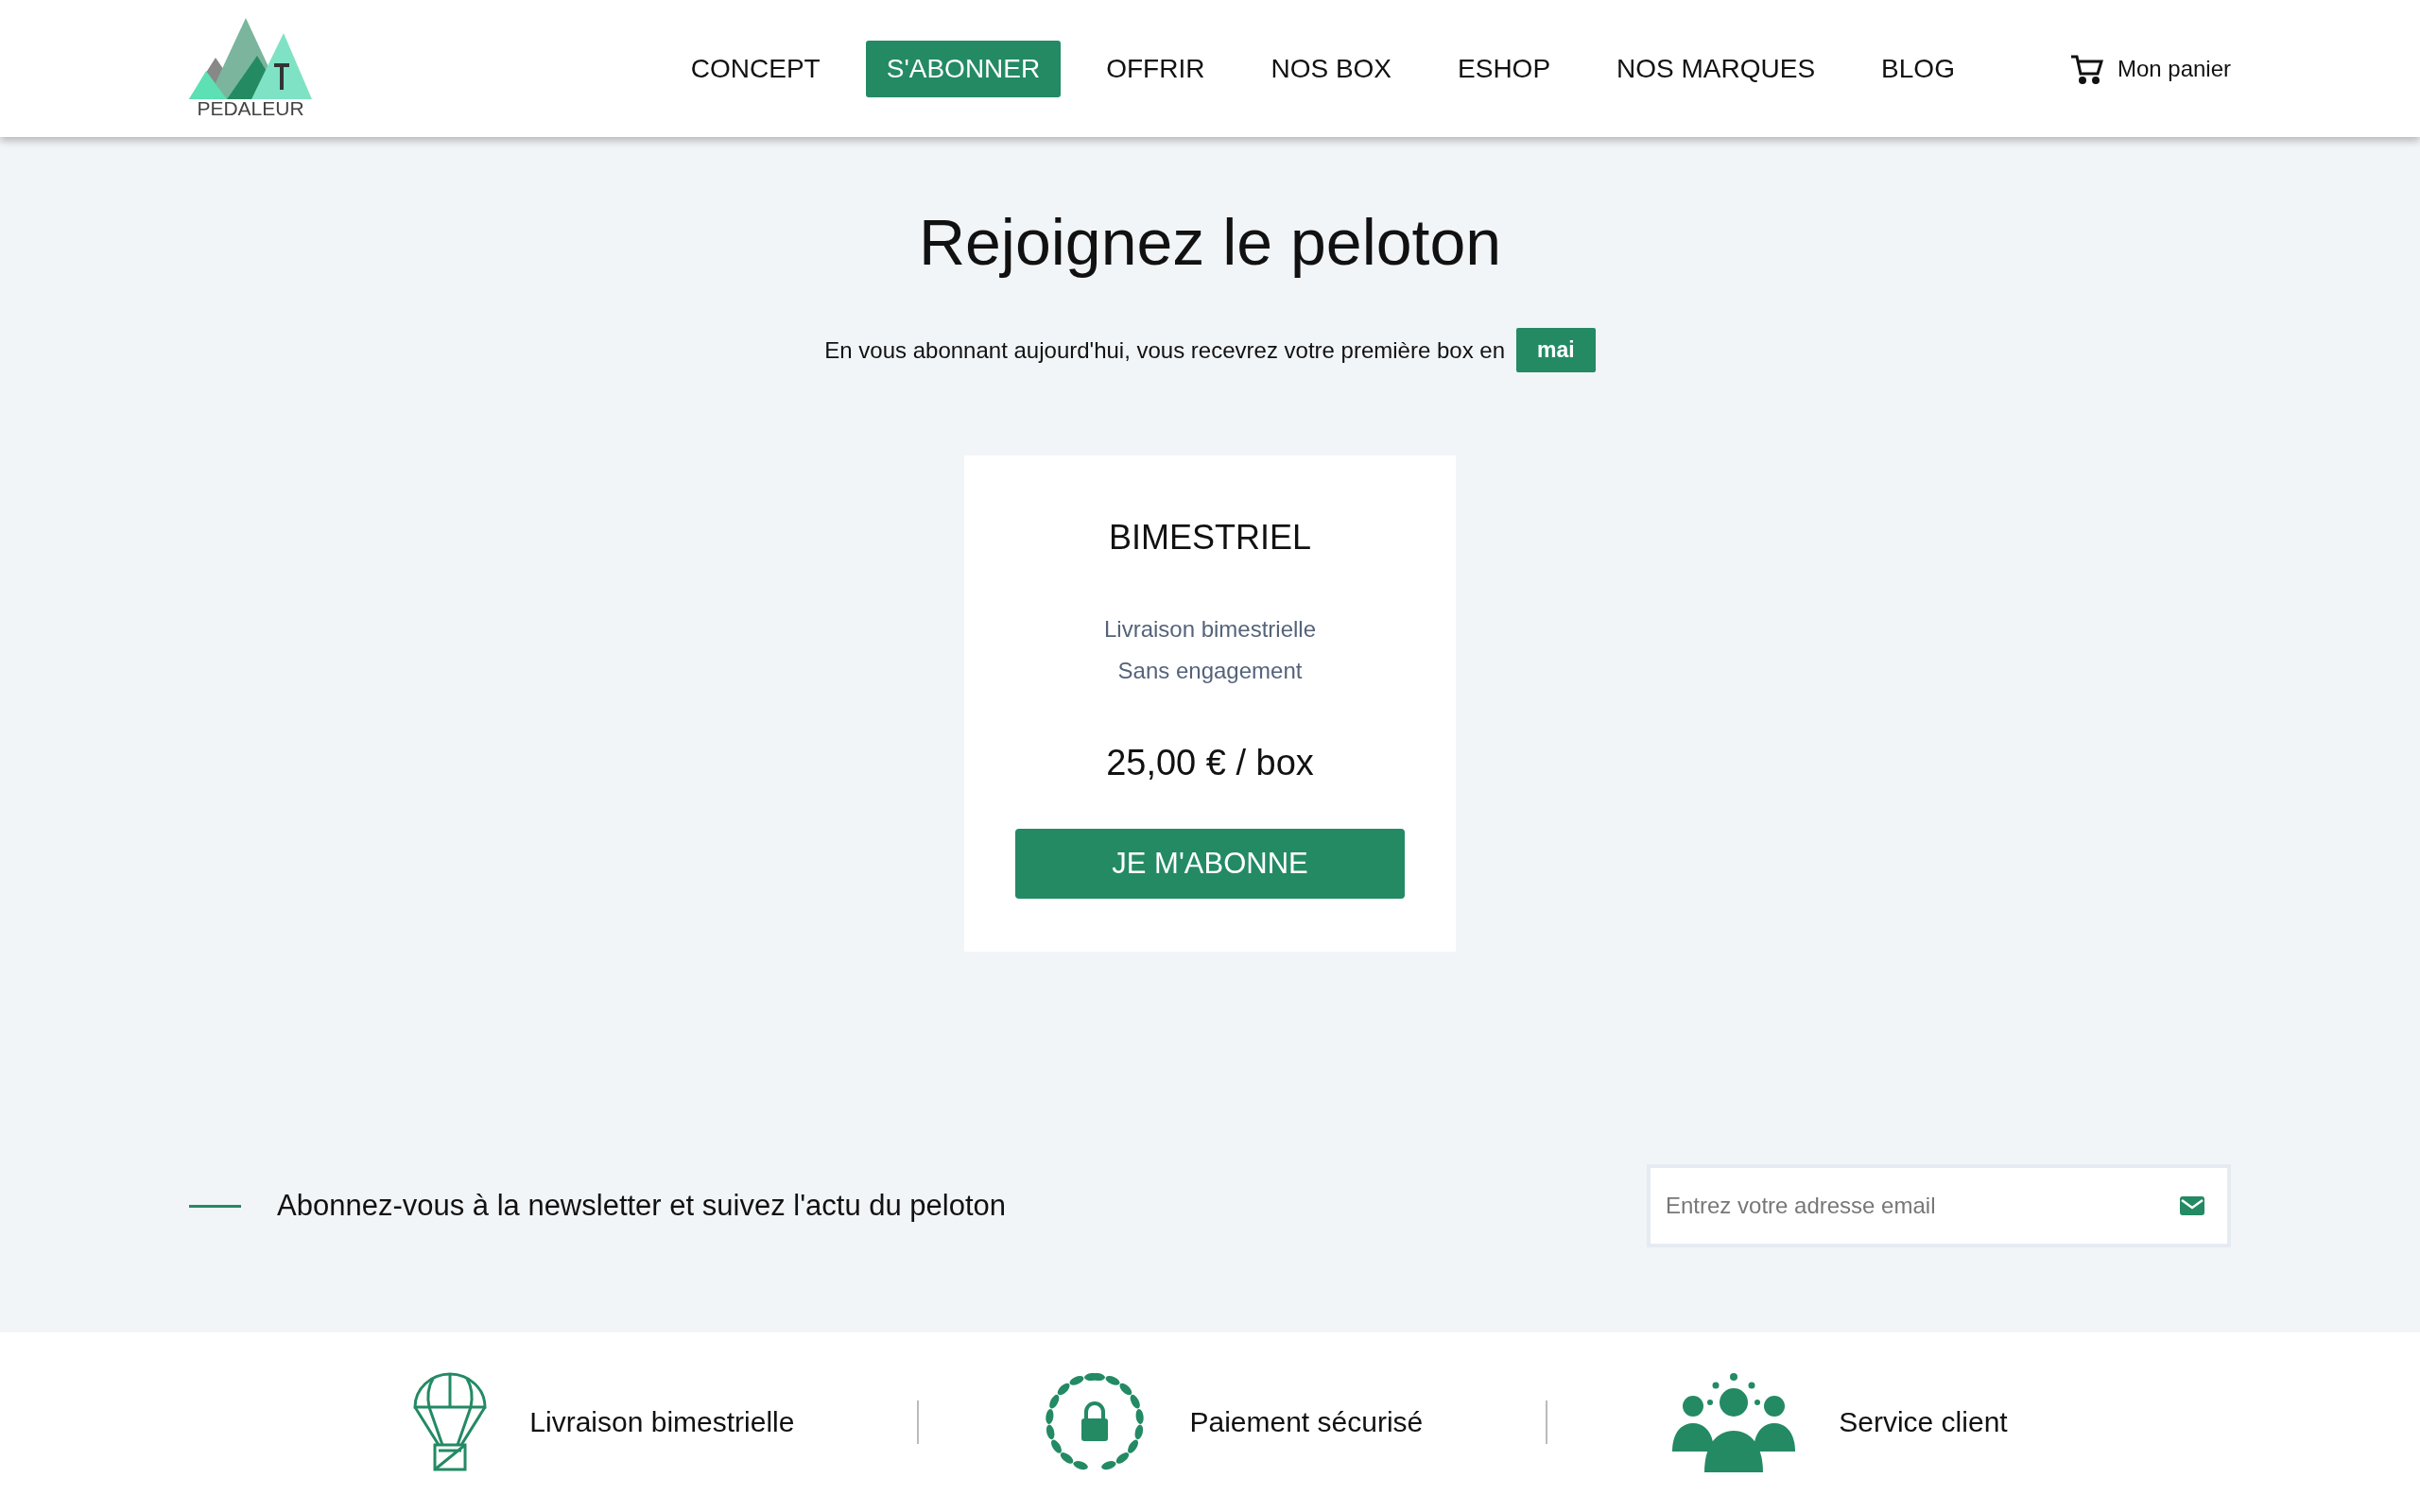 The image size is (2420, 1512). What do you see at coordinates (250, 58) in the screenshot?
I see `mountain-logo-icon` at bounding box center [250, 58].